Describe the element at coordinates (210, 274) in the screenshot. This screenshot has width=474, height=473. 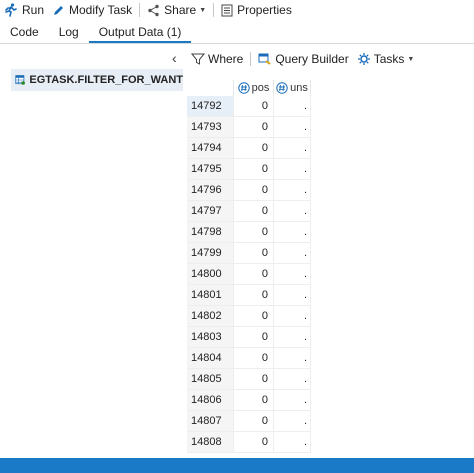
I see `row-number-cell: 14800` at that location.